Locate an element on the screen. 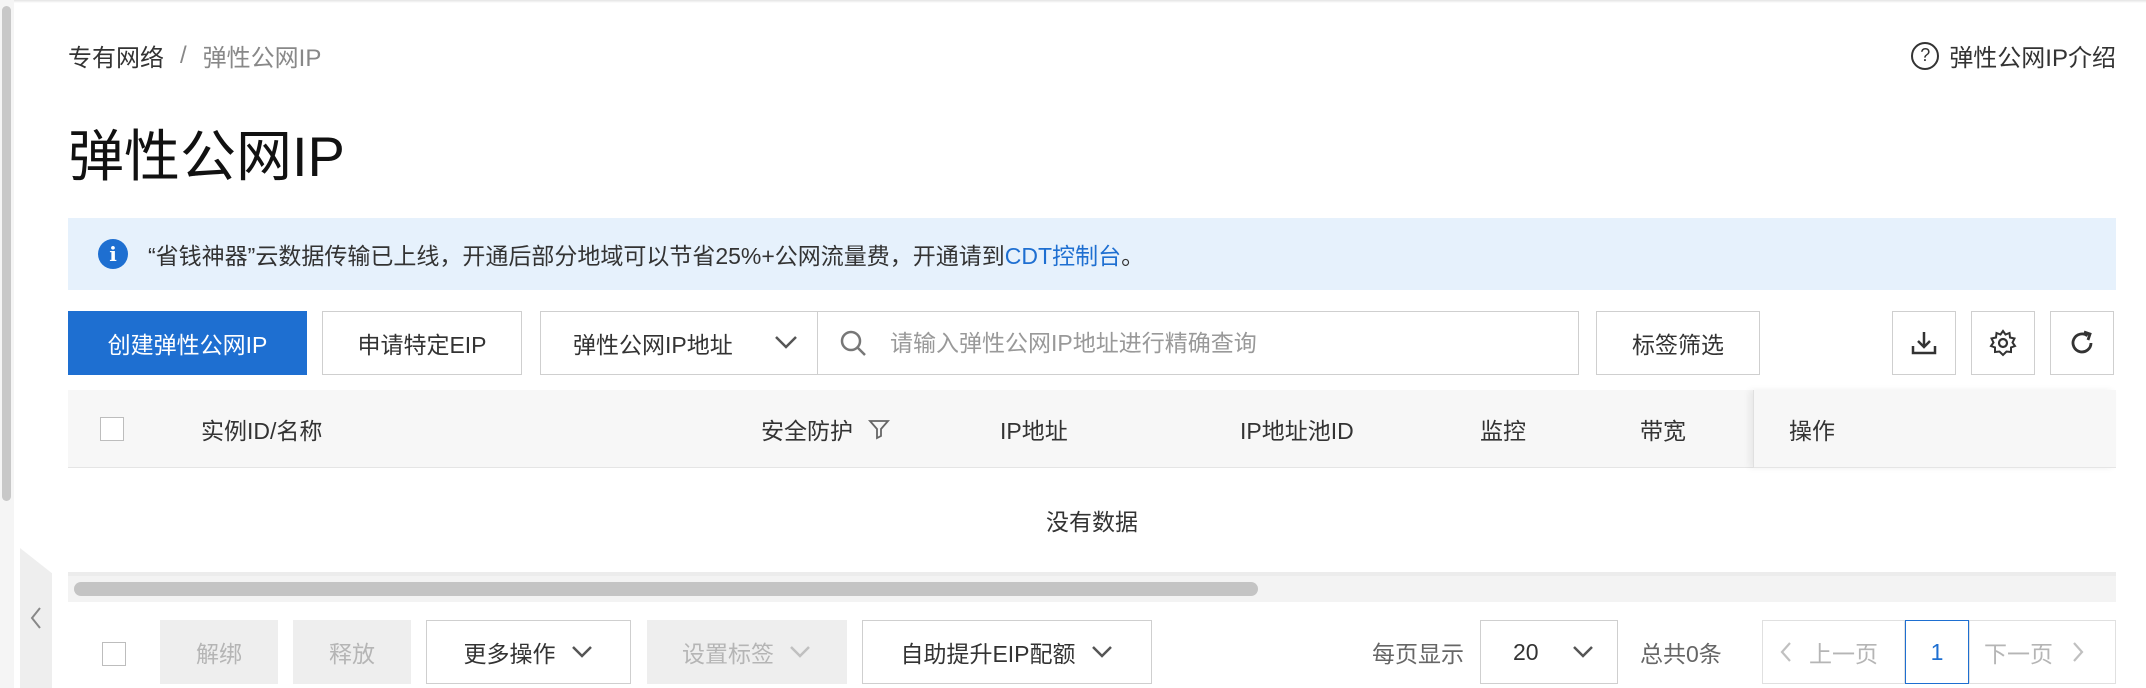 This screenshot has height=688, width=2146. page-size-select: 20 is located at coordinates (1549, 652).